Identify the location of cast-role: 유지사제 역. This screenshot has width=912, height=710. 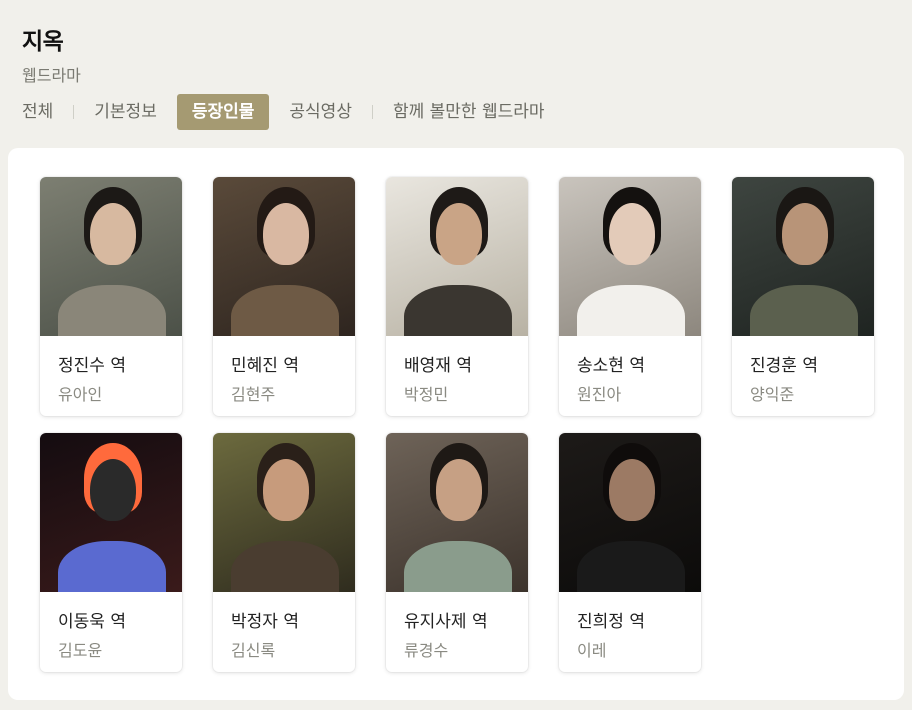
(446, 622).